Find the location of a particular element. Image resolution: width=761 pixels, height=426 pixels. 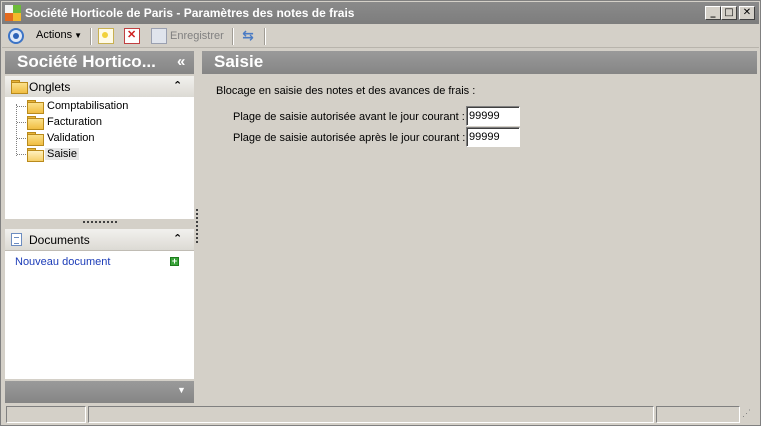

new-document-link: Nouveau document is located at coordinates (62, 262).